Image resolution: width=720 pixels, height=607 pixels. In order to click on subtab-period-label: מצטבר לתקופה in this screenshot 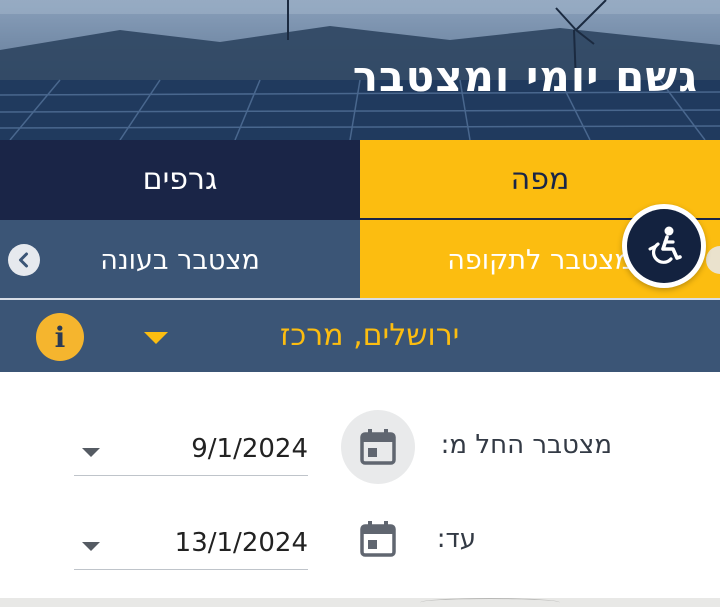, I will do `click(540, 260)`.